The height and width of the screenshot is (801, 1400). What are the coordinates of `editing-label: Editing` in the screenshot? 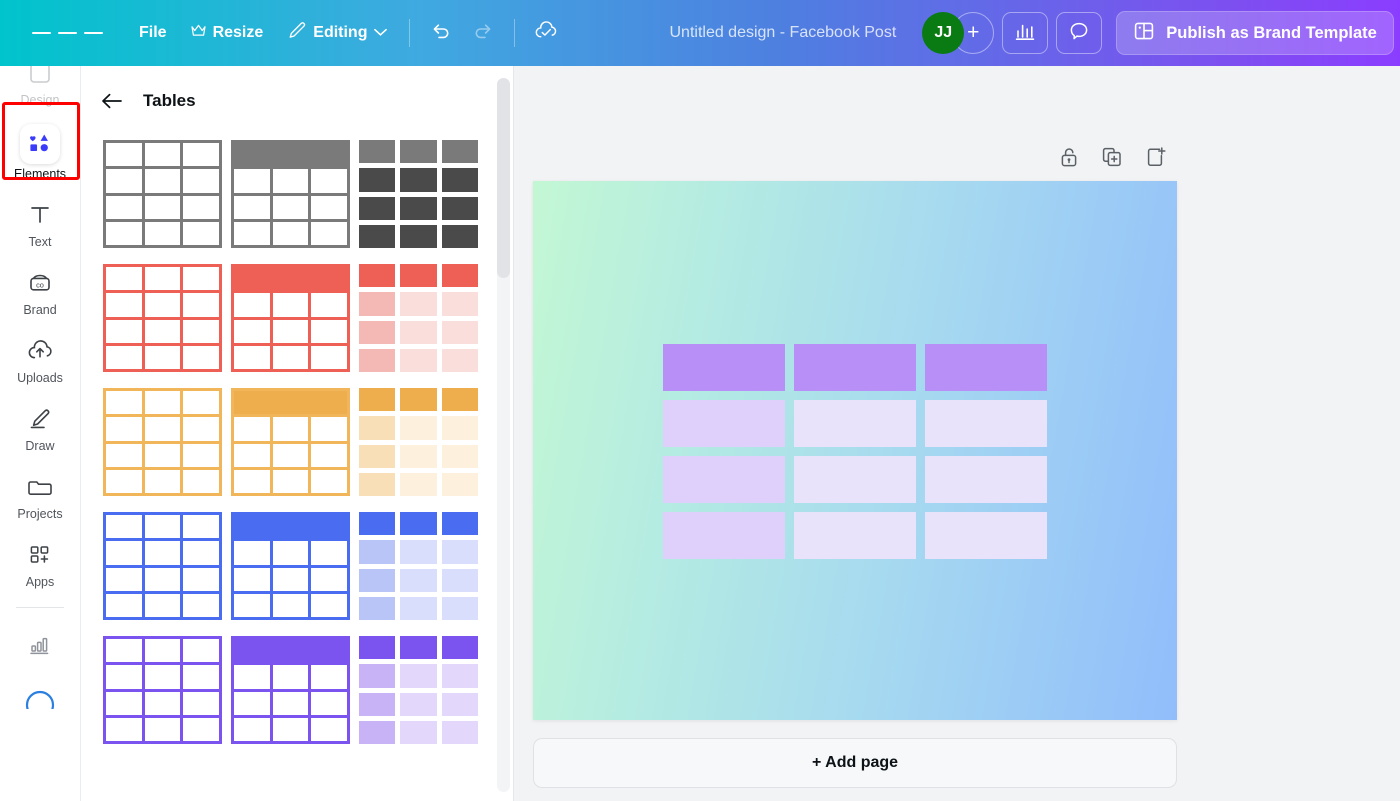 It's located at (340, 32).